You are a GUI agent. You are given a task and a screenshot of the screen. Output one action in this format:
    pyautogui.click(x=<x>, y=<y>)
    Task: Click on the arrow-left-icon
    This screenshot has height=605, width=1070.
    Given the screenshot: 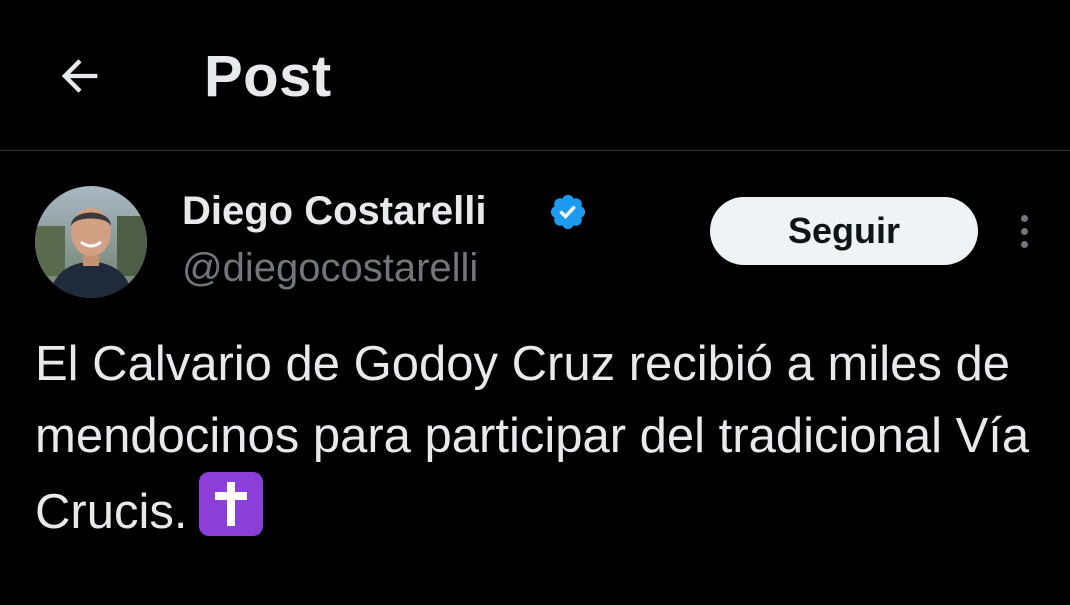 What is the action you would take?
    pyautogui.click(x=79, y=76)
    